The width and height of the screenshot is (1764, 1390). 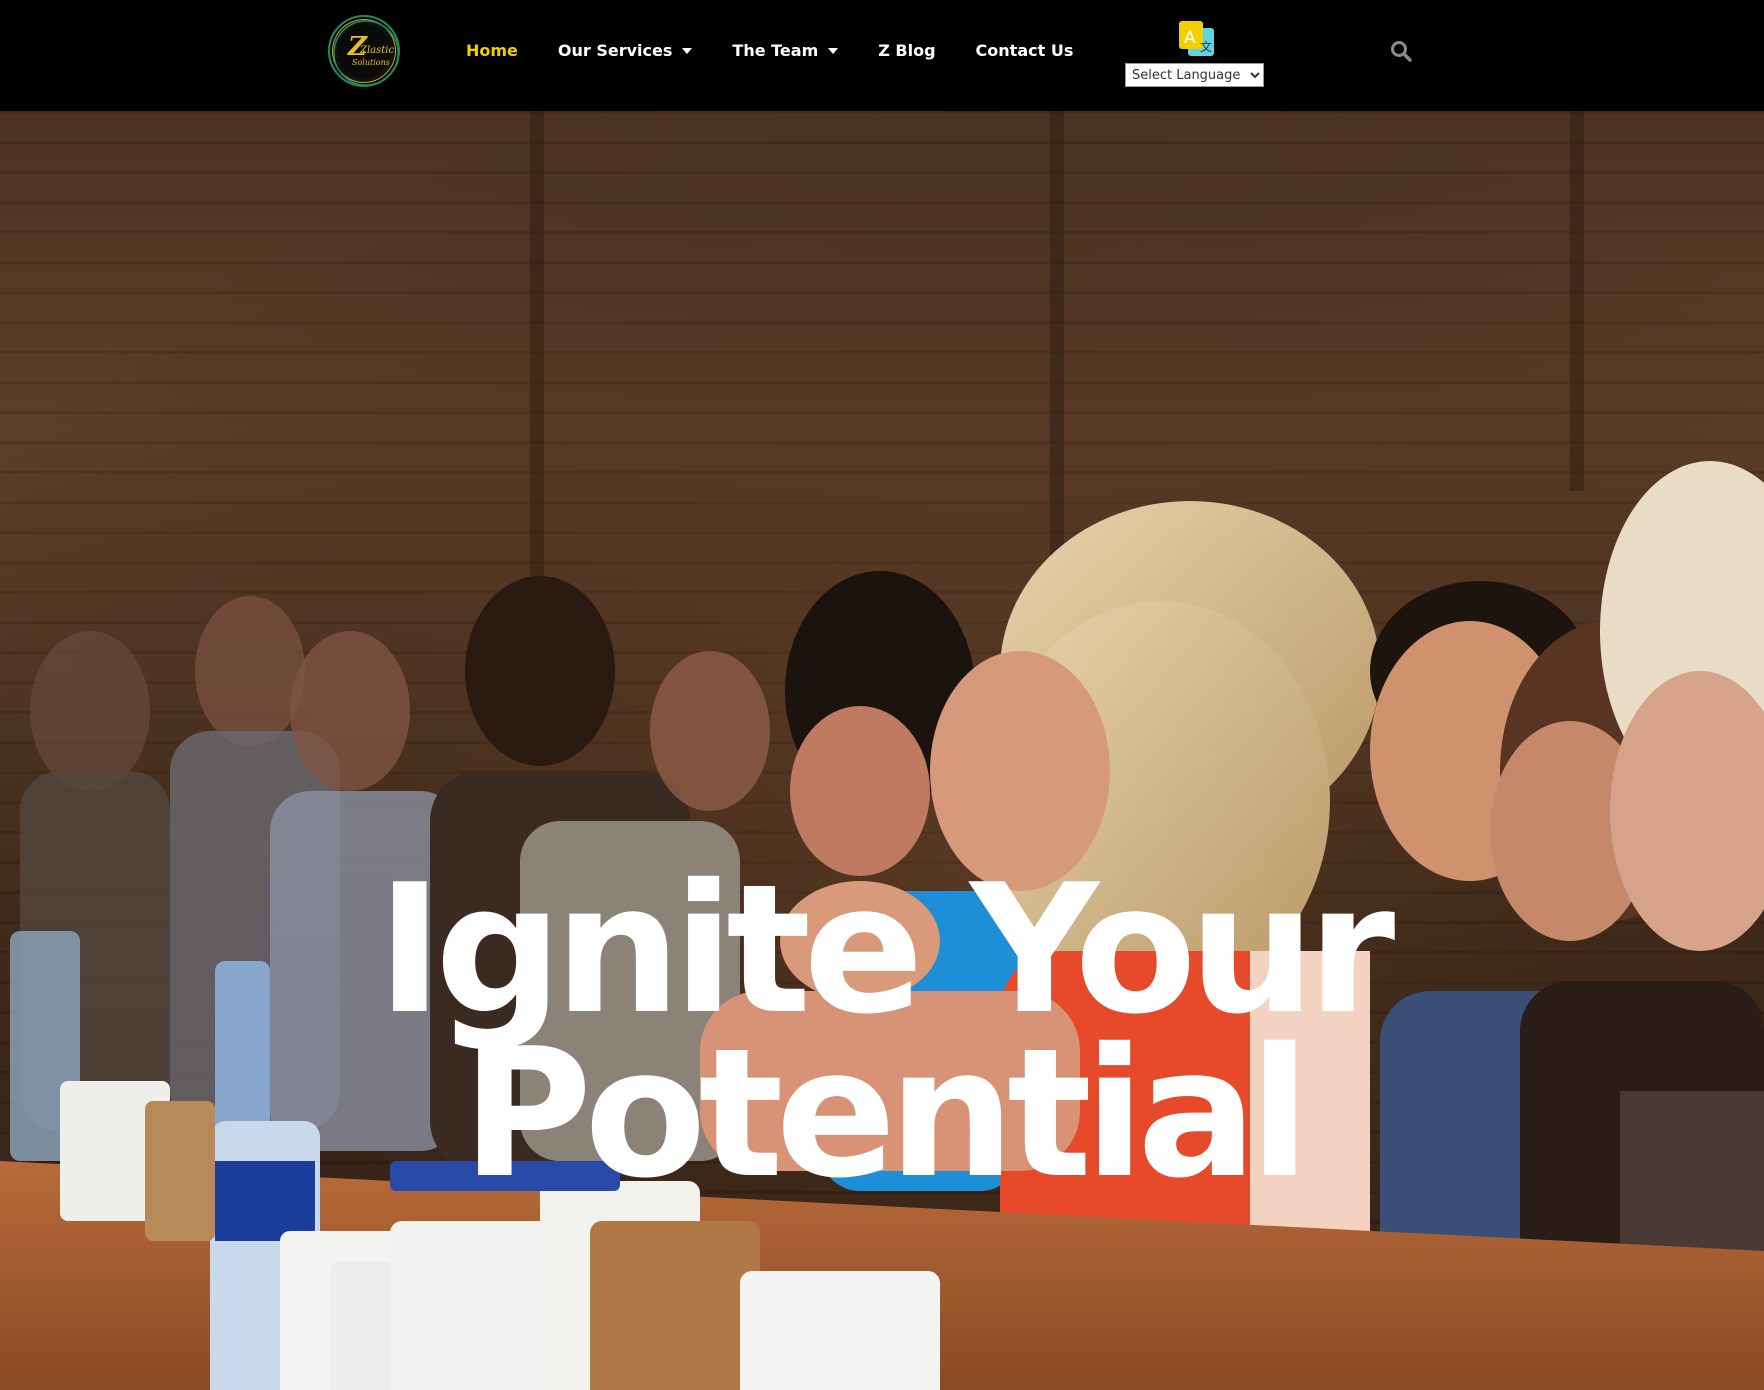 What do you see at coordinates (775, 50) in the screenshot?
I see `nav-item-label: The Team` at bounding box center [775, 50].